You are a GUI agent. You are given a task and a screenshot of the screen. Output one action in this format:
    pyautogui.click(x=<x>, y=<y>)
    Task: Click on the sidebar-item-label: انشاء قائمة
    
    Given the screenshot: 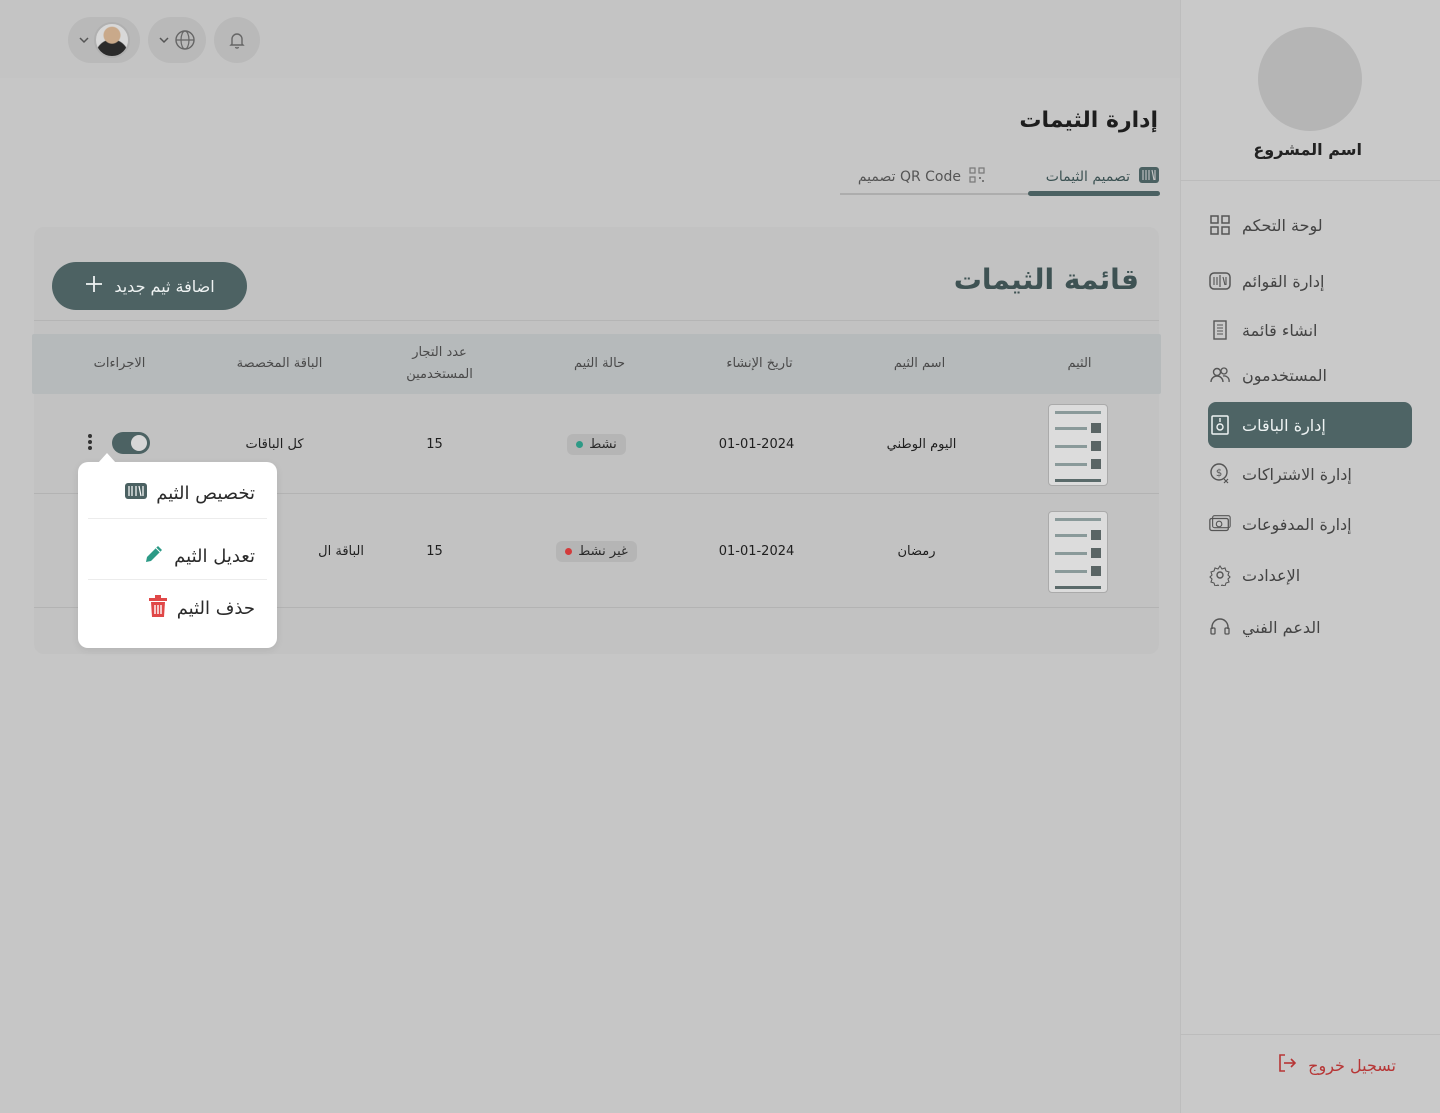 What is the action you would take?
    pyautogui.click(x=1280, y=330)
    